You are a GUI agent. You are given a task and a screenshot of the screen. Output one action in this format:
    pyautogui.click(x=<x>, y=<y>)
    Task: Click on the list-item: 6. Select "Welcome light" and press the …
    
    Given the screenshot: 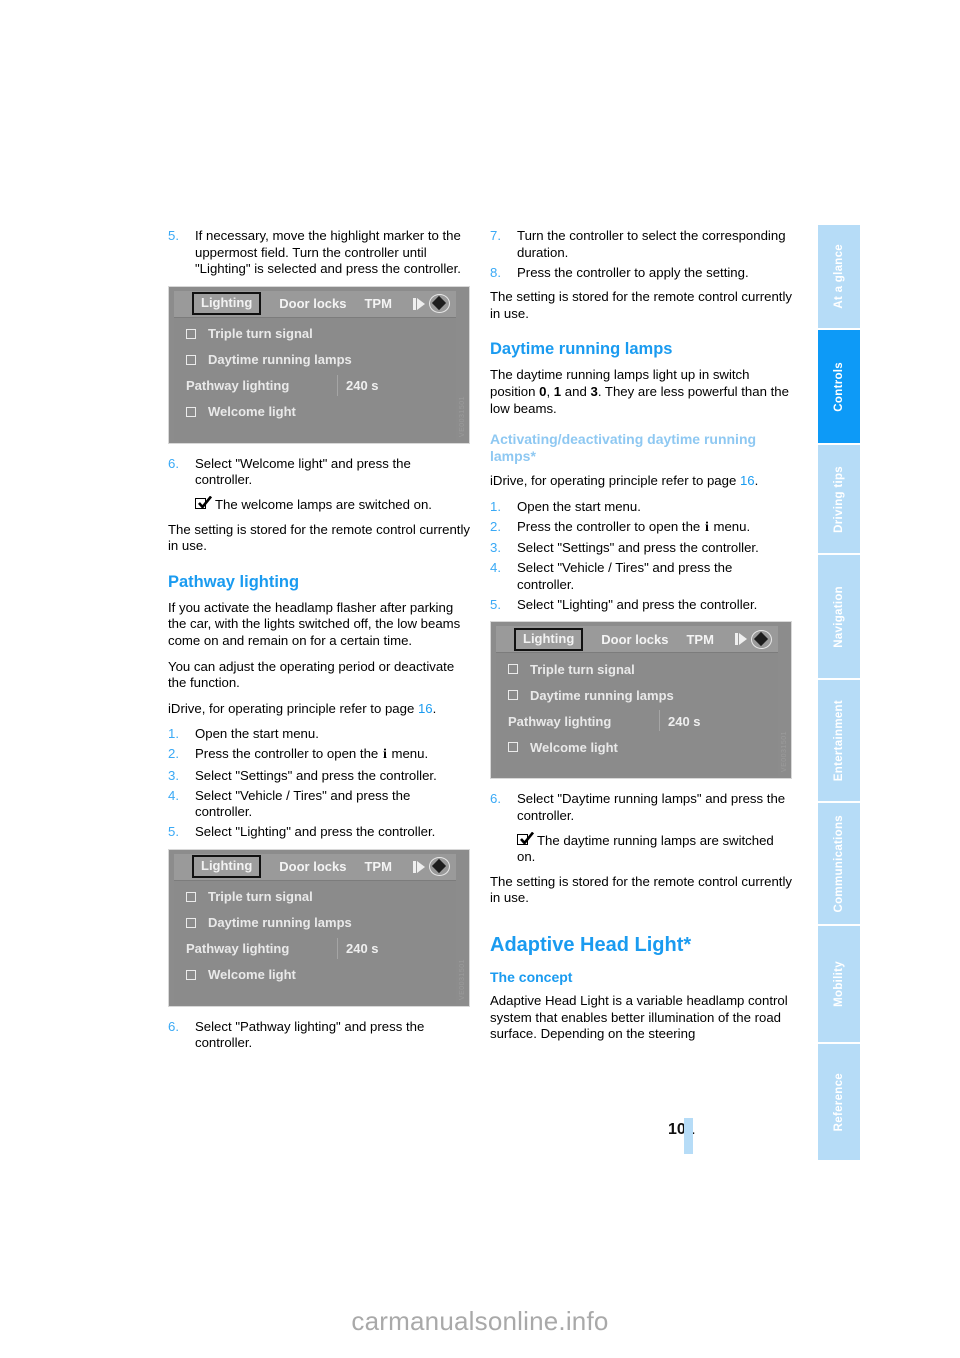 What is the action you would take?
    pyautogui.click(x=319, y=472)
    